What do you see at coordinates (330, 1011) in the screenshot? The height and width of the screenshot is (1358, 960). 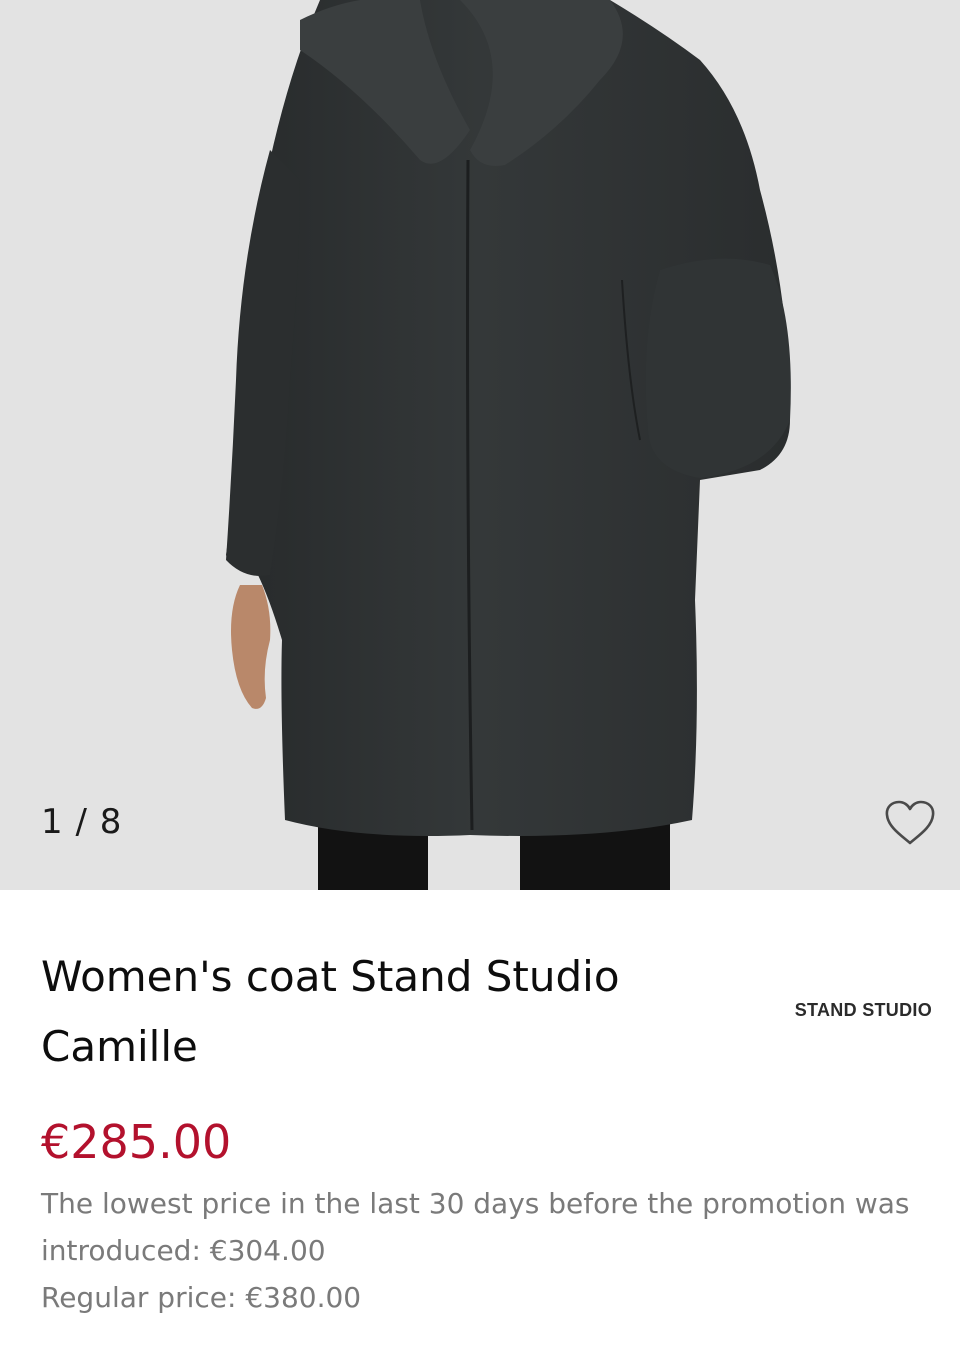 I see `product-title: Women's coat Stand Studio Camille` at bounding box center [330, 1011].